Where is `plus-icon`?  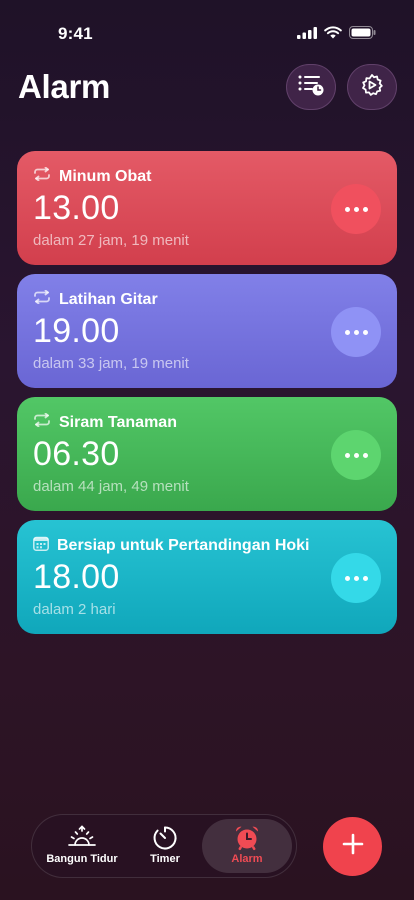
plus-icon is located at coordinates (353, 846).